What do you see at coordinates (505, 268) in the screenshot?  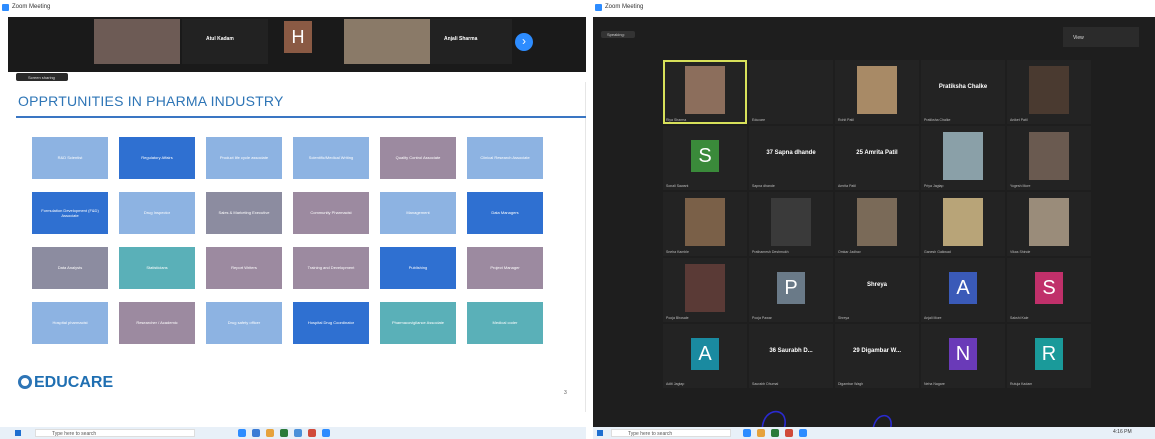 I see `career-box: Project Manager` at bounding box center [505, 268].